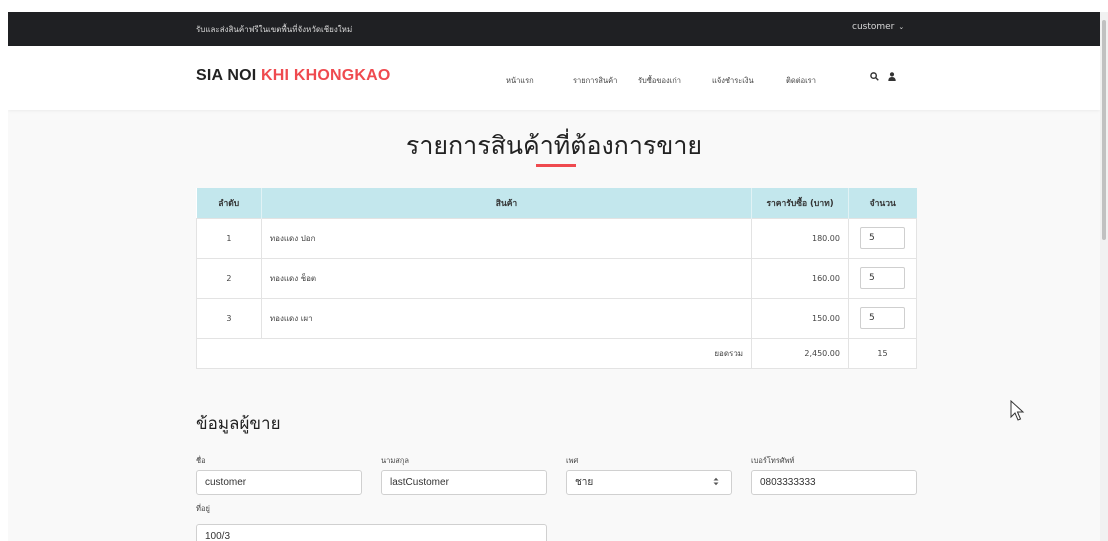 This screenshot has height=541, width=1108. What do you see at coordinates (201, 460) in the screenshot?
I see `first-name-label: ชื่อ` at bounding box center [201, 460].